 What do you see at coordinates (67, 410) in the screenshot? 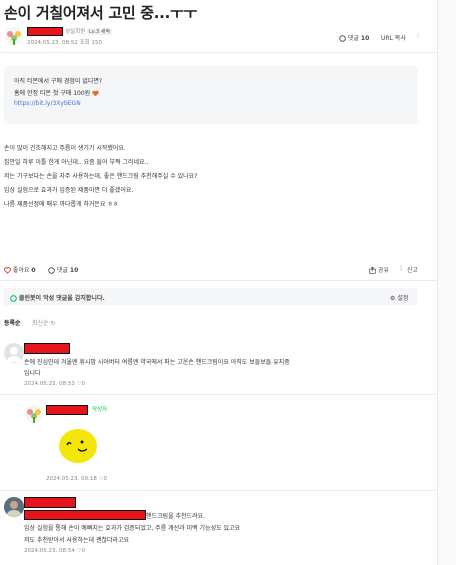
I see `comment-2-author-redacted` at bounding box center [67, 410].